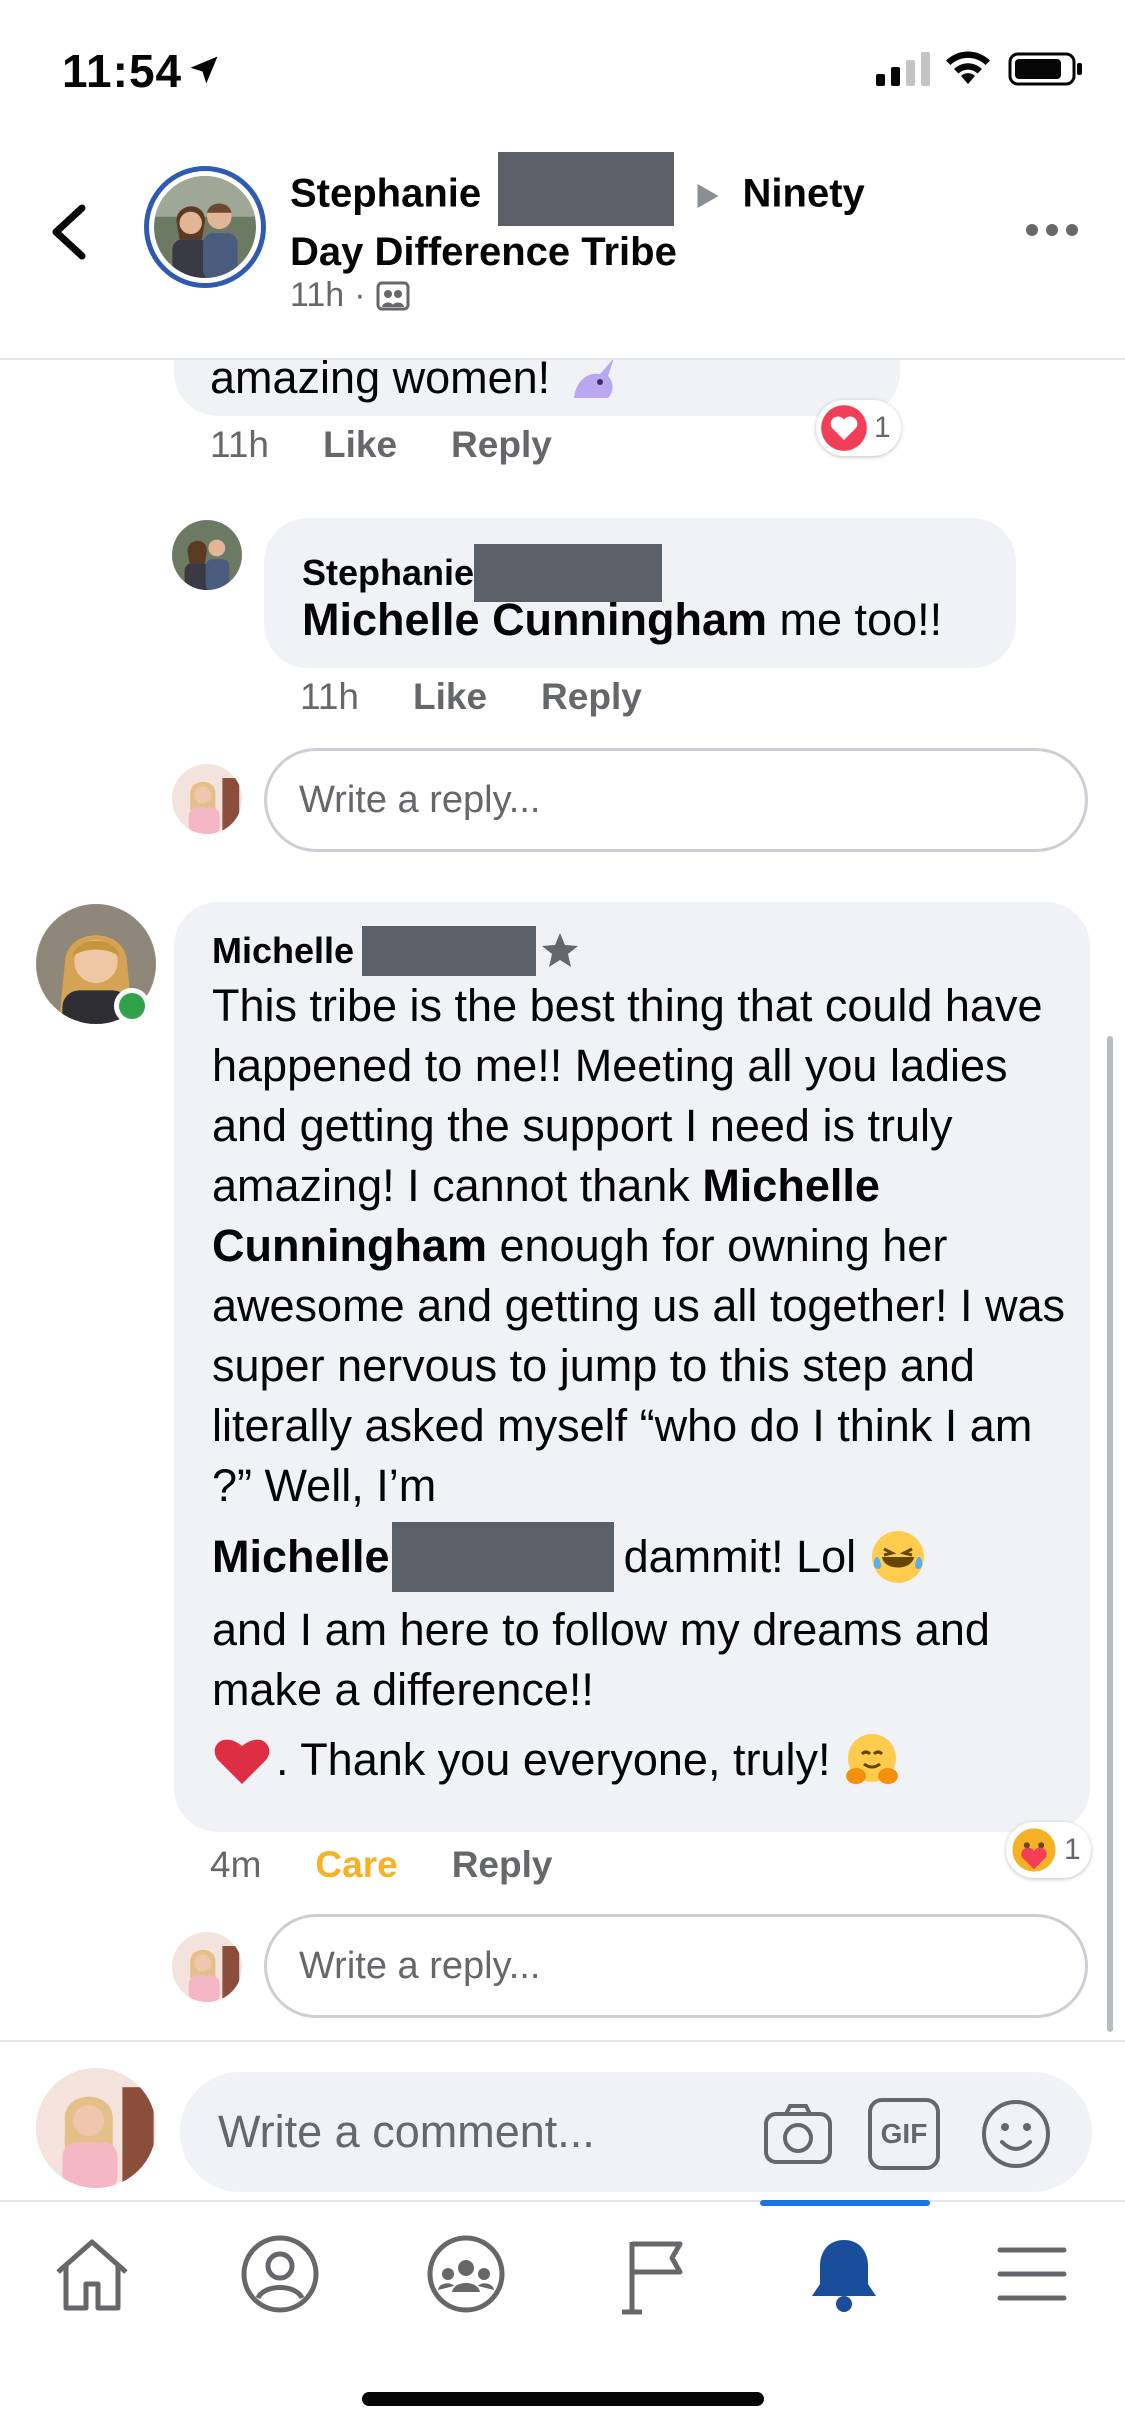 The height and width of the screenshot is (2436, 1125). What do you see at coordinates (845, 2203) in the screenshot?
I see `active-tab-indicator` at bounding box center [845, 2203].